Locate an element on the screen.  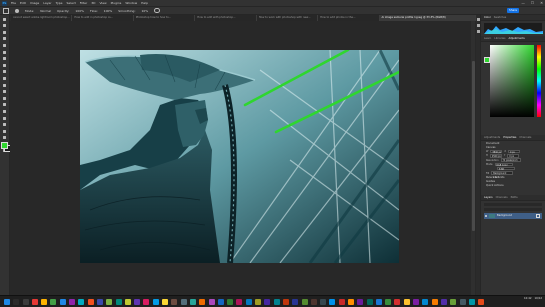
frame-tool-icon is located at coordinates (5, 52).